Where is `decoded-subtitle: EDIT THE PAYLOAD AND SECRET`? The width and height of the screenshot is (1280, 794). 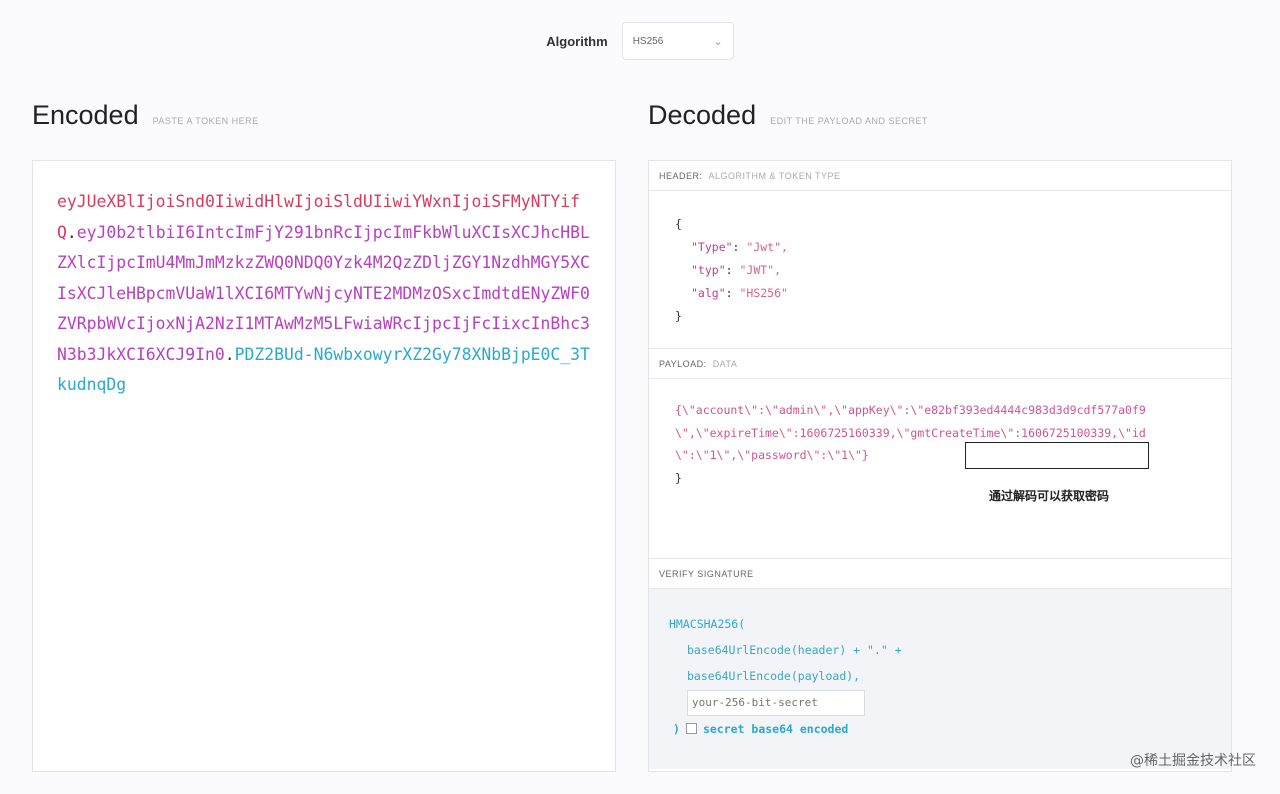 decoded-subtitle: EDIT THE PAYLOAD AND SECRET is located at coordinates (849, 121).